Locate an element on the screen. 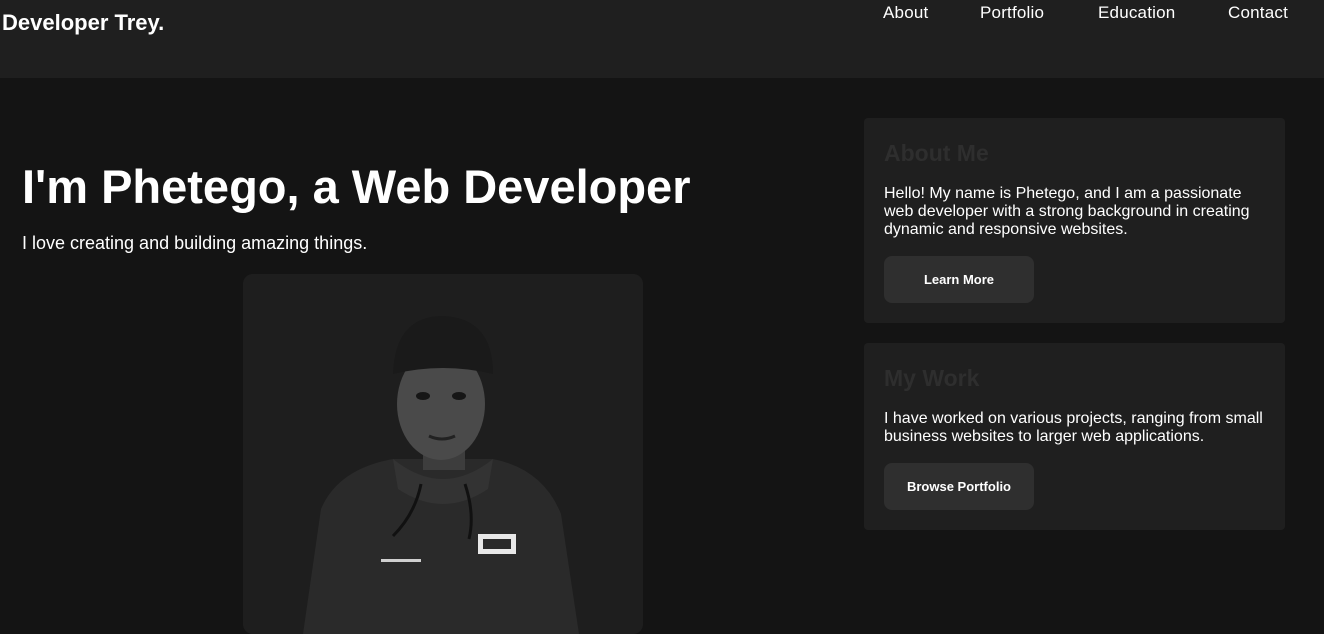  learn-more-button: Learn More is located at coordinates (959, 279).